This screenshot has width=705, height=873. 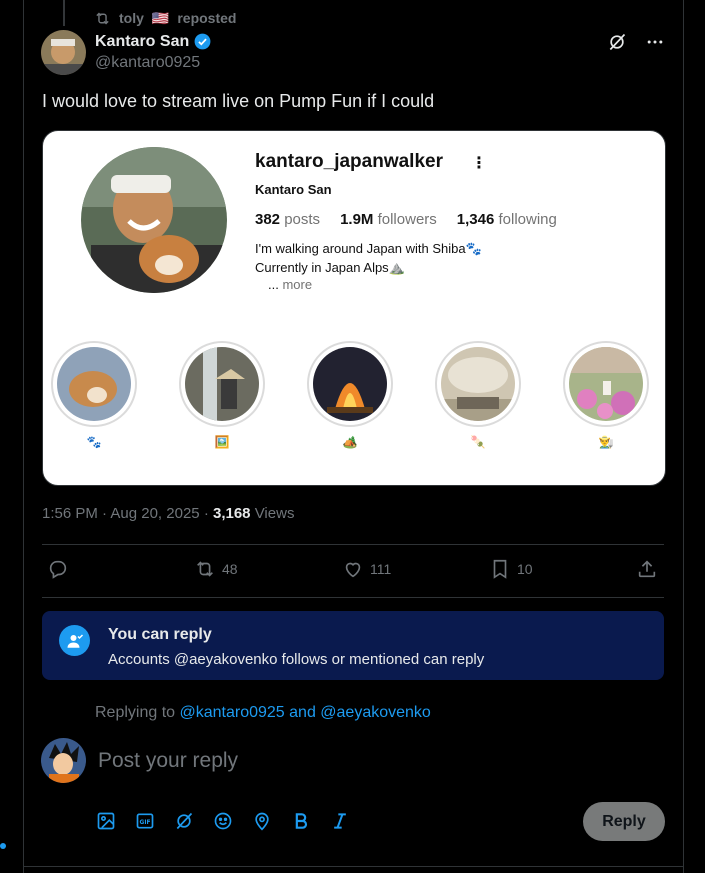 I want to click on author-name: Kantaro San, so click(x=153, y=41).